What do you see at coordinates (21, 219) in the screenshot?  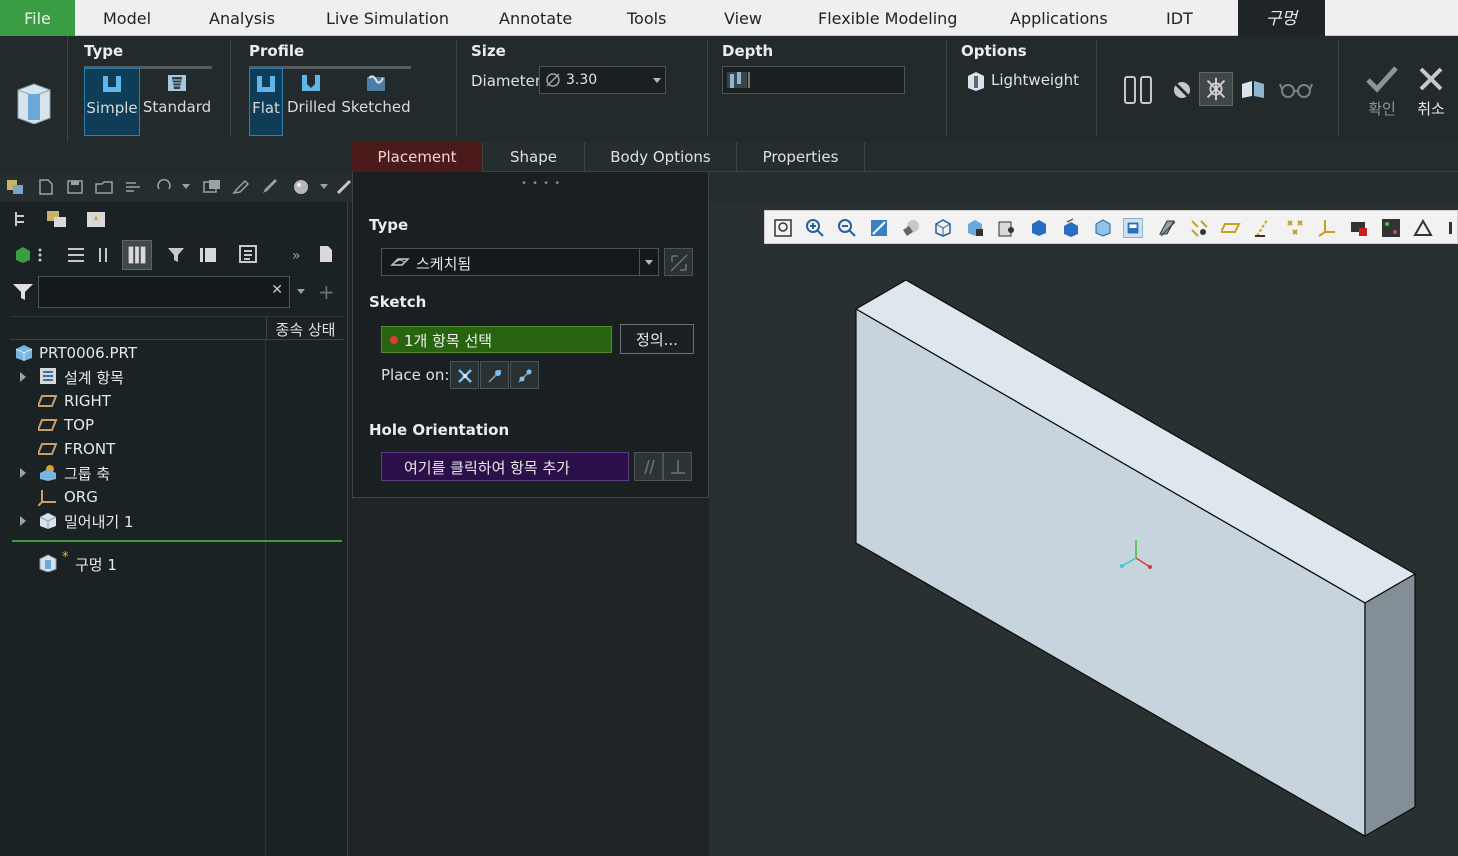 I see `tree-structure-icon` at bounding box center [21, 219].